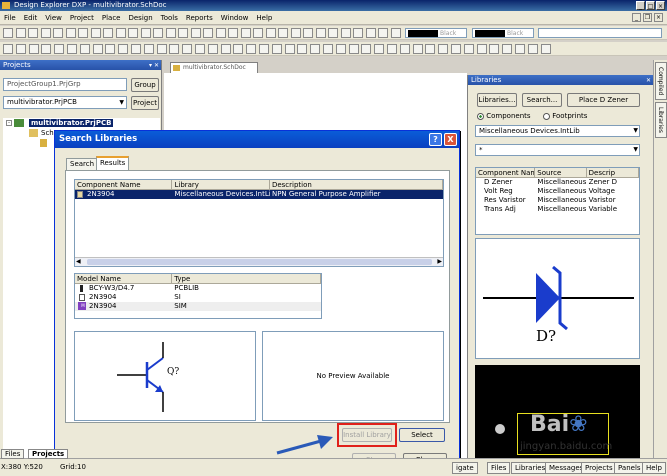  Describe the element at coordinates (450, 139) in the screenshot. I see `dialog-close-button: X` at that location.